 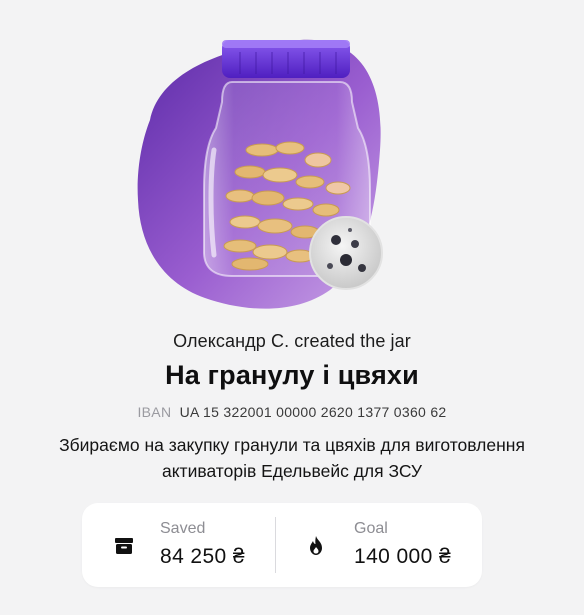 I want to click on jar-stats-card: Saved 84 250 ₴ Goal 140 000 ₴, so click(x=282, y=545).